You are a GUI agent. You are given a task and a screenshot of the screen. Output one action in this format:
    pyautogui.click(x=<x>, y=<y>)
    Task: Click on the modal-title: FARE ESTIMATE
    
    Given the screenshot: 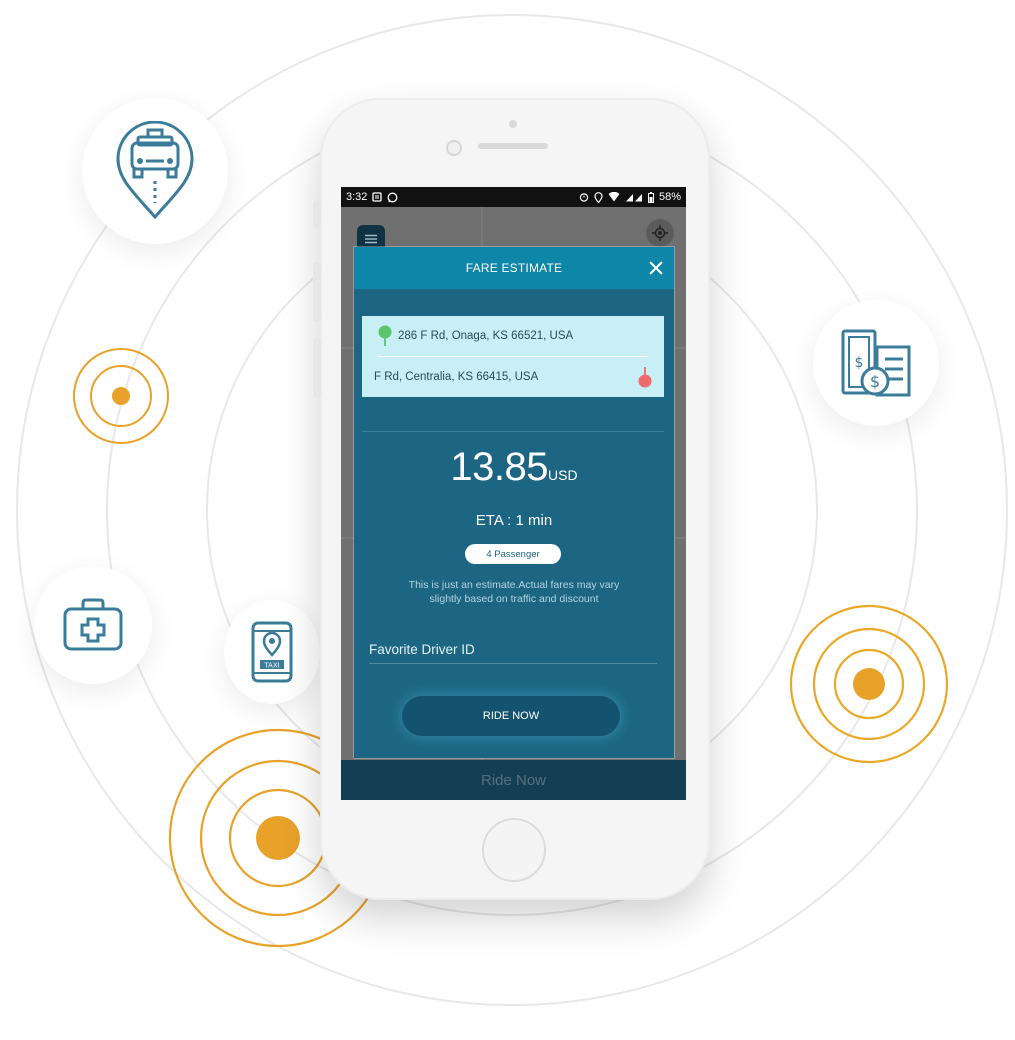 What is the action you would take?
    pyautogui.click(x=514, y=268)
    